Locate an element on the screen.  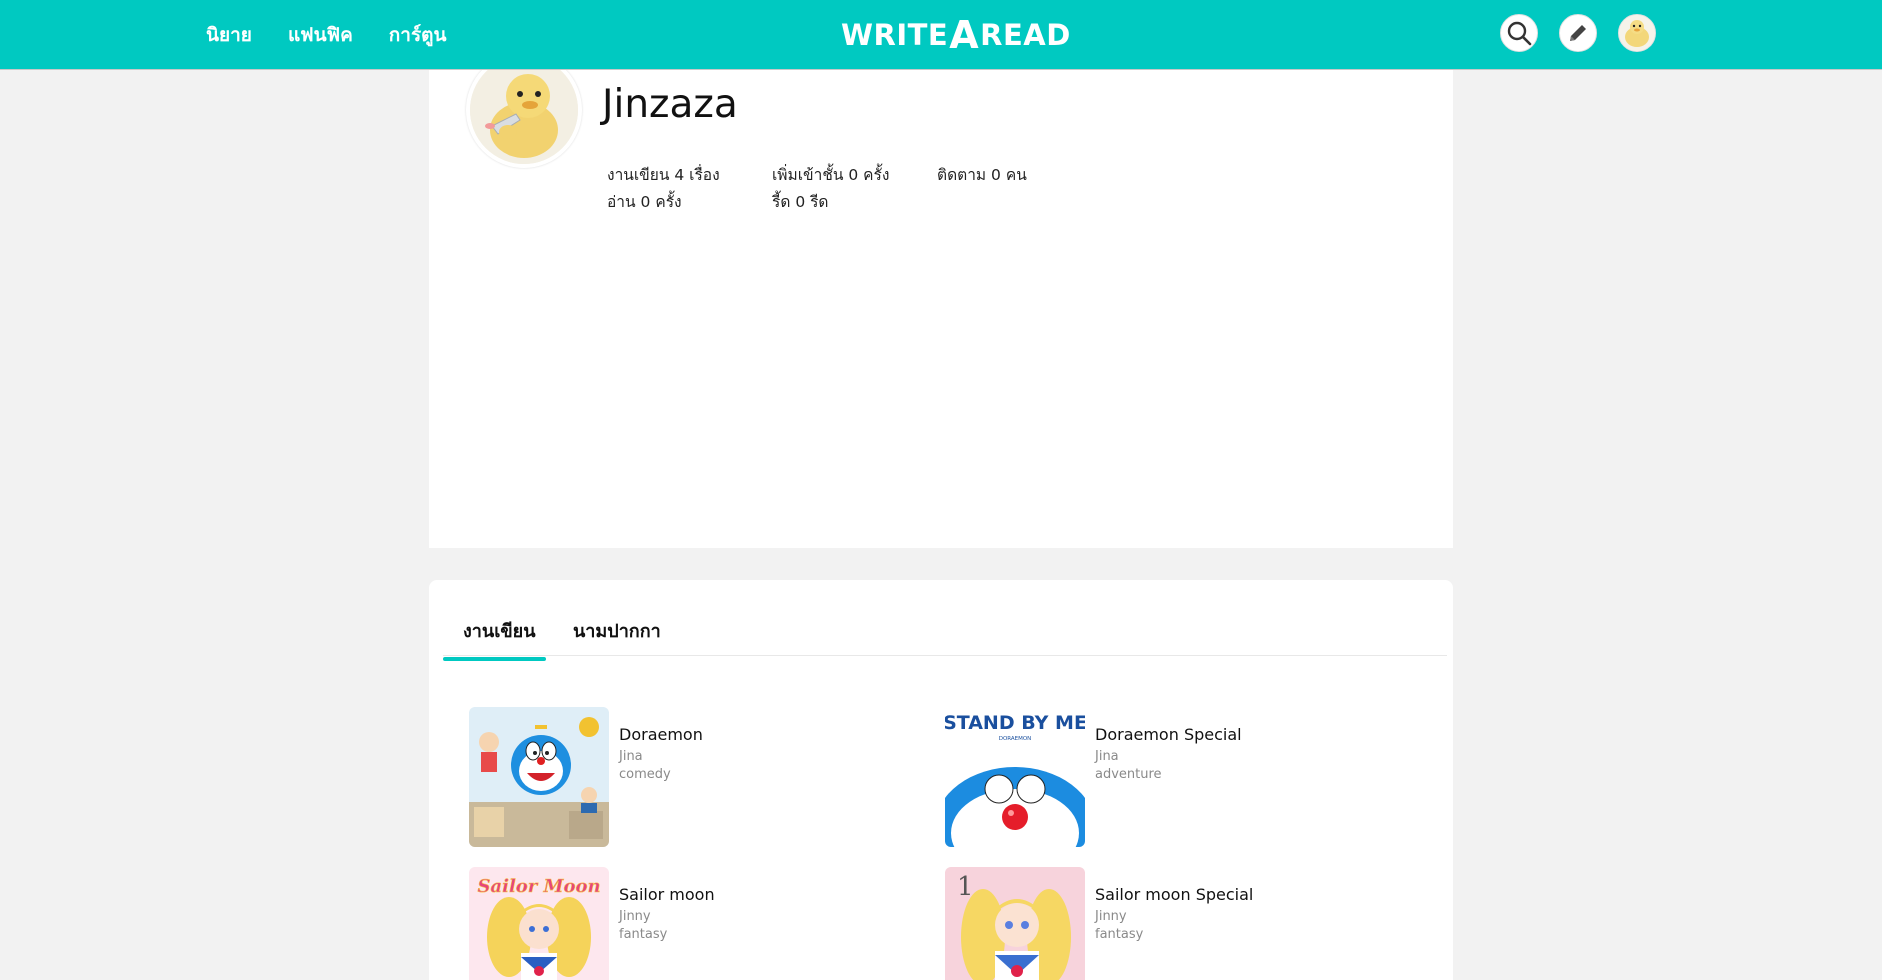
category-nav: นิยาย แฟนฟิค การ์ตูน is located at coordinates (326, 35).